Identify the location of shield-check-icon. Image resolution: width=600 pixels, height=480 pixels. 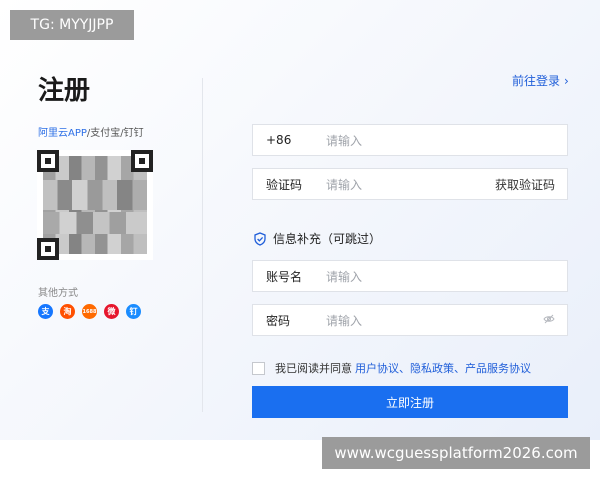
(260, 238).